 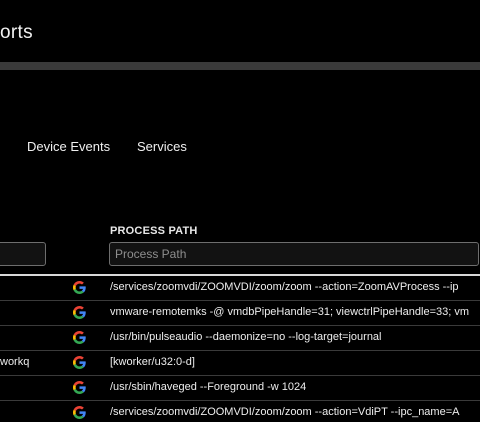 What do you see at coordinates (294, 254) in the screenshot?
I see `process-path-filter-input` at bounding box center [294, 254].